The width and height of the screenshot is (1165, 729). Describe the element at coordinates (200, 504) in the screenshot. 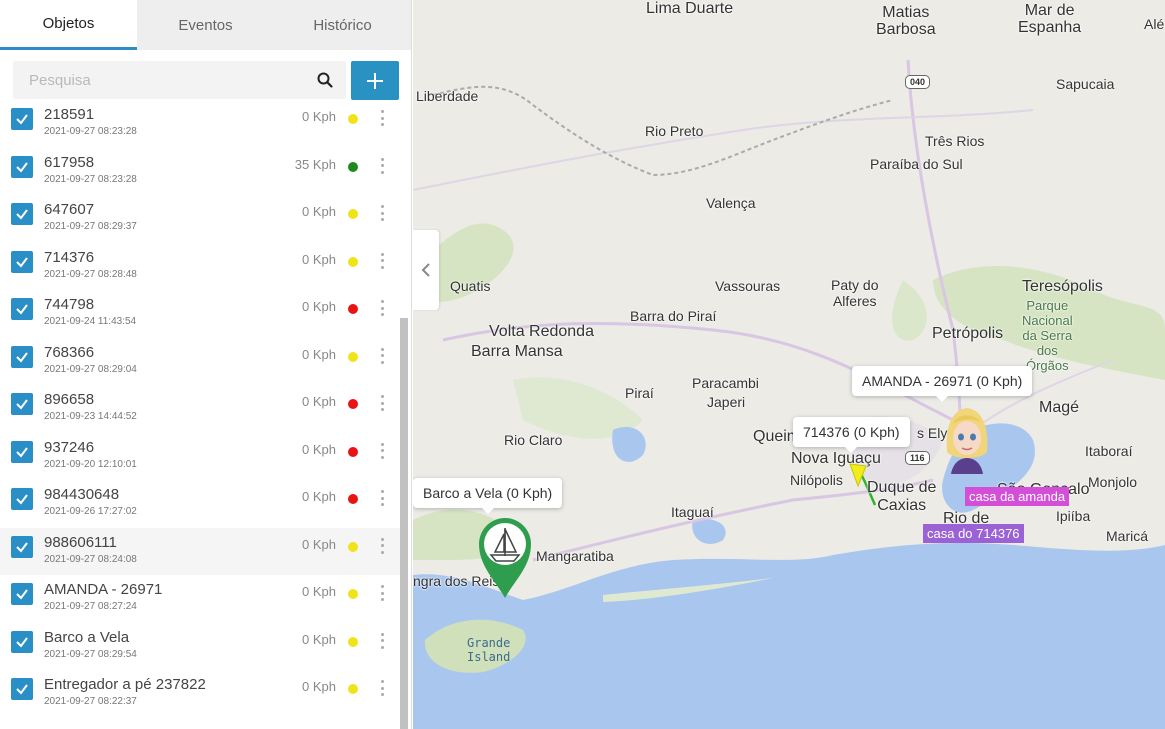

I see `object-row: 984430648 2021-09-26 17:27:02 0 Kph` at that location.